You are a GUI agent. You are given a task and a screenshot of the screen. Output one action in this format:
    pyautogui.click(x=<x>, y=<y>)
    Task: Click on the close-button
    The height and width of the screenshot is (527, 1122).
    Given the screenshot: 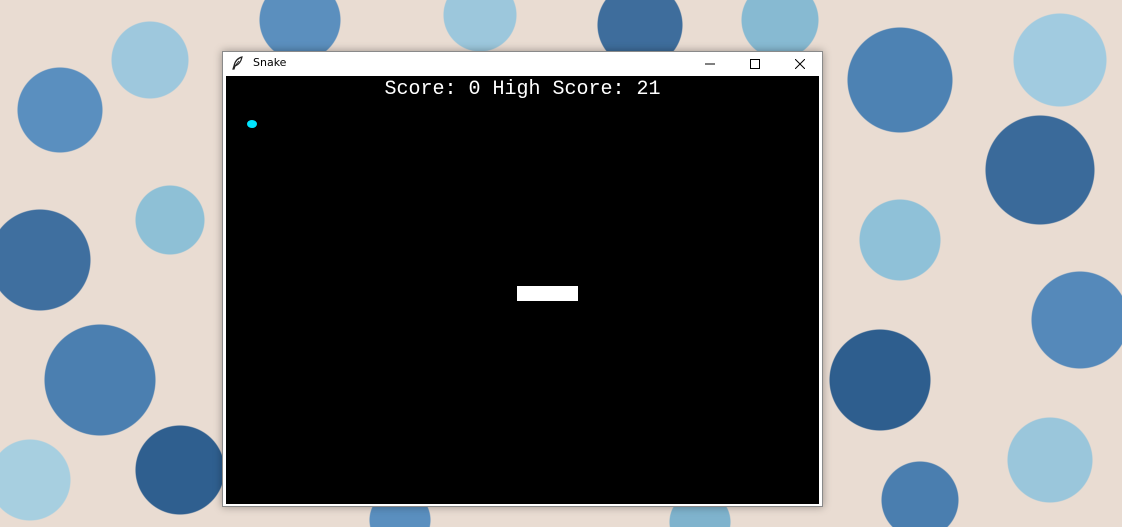 What is the action you would take?
    pyautogui.click(x=799, y=63)
    